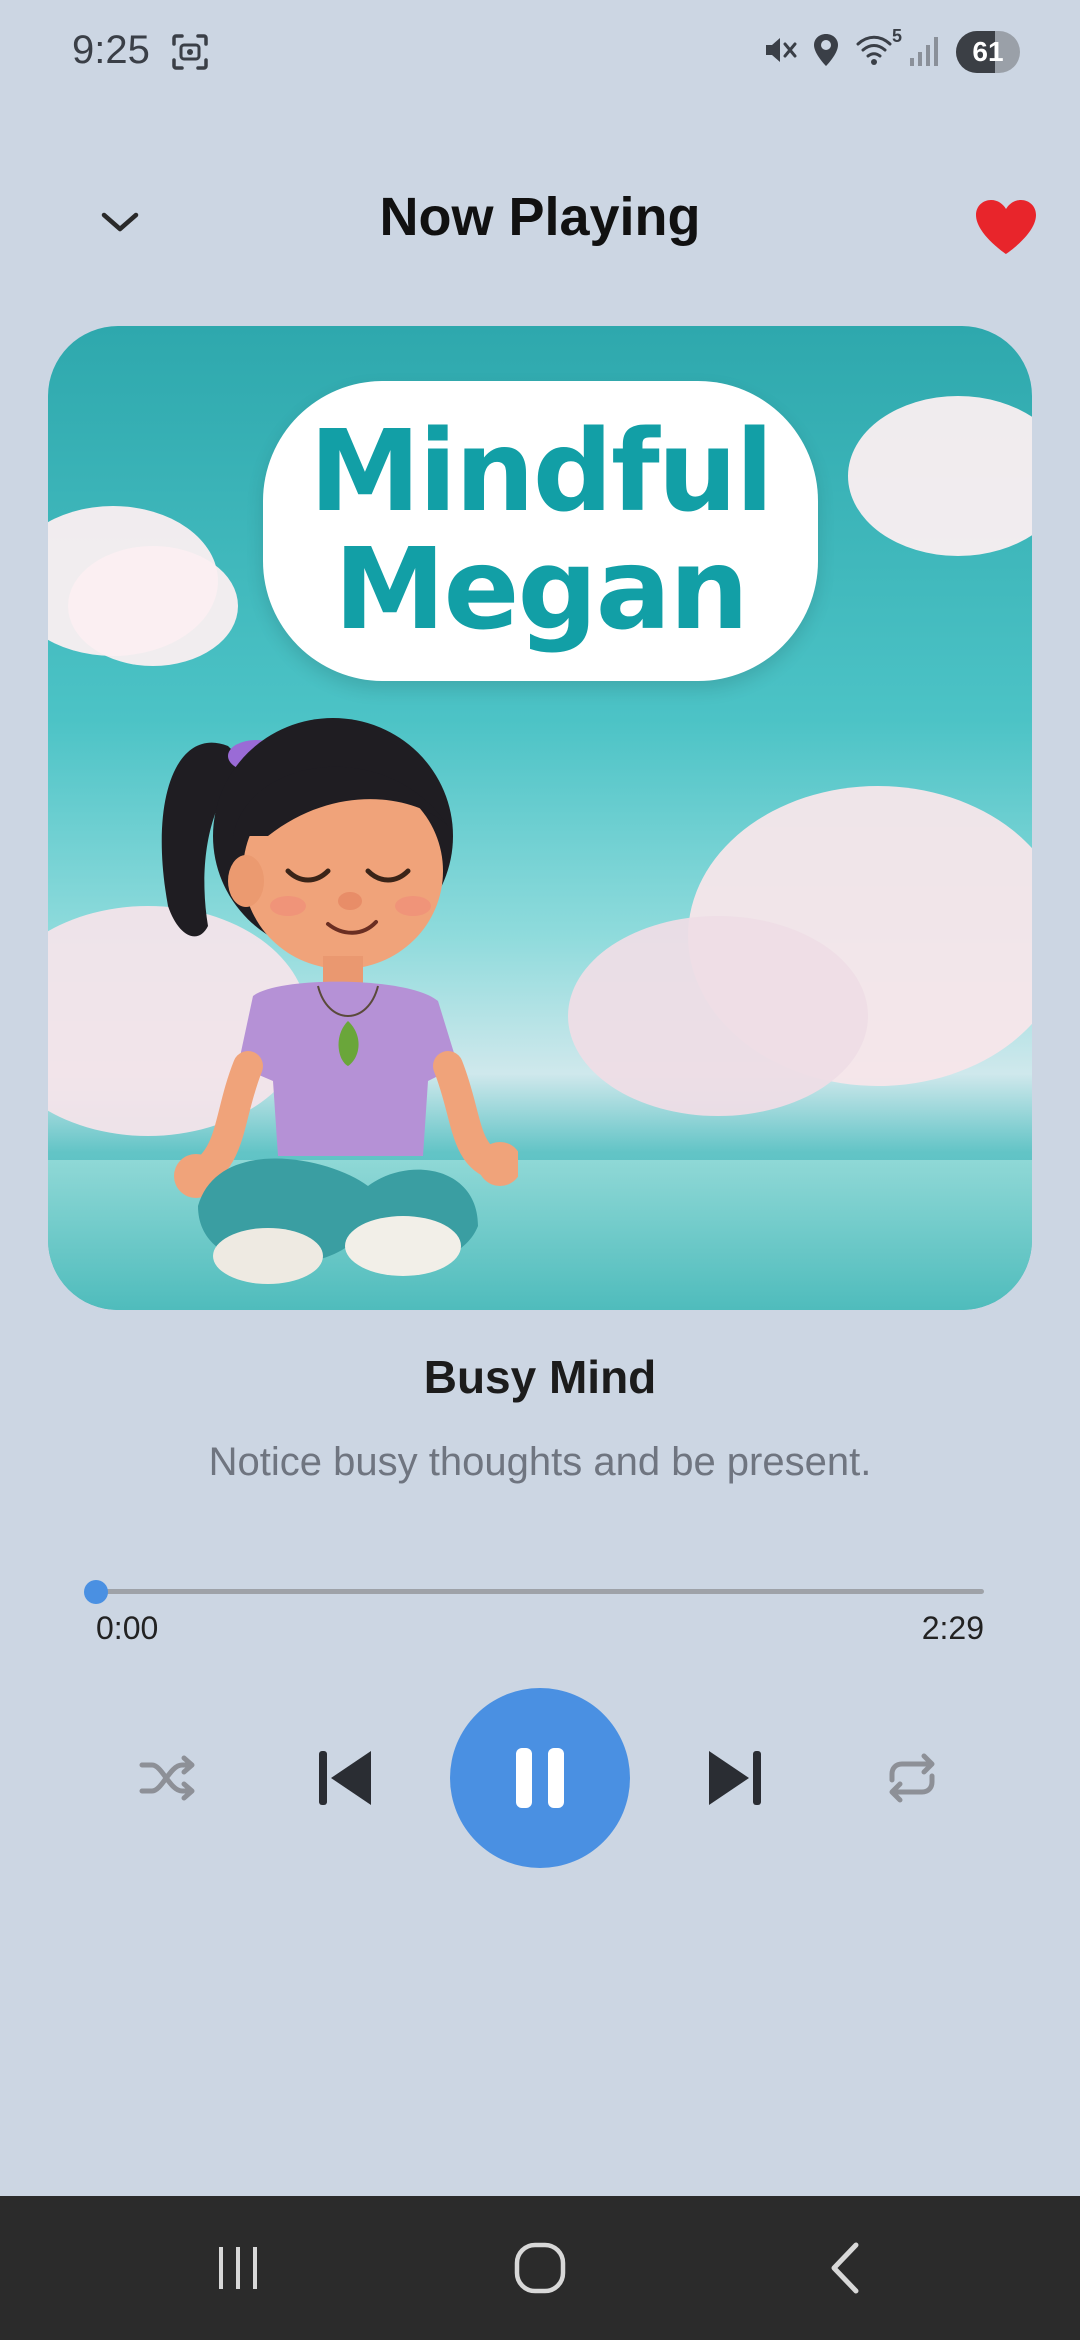  I want to click on back-button, so click(844, 2268).